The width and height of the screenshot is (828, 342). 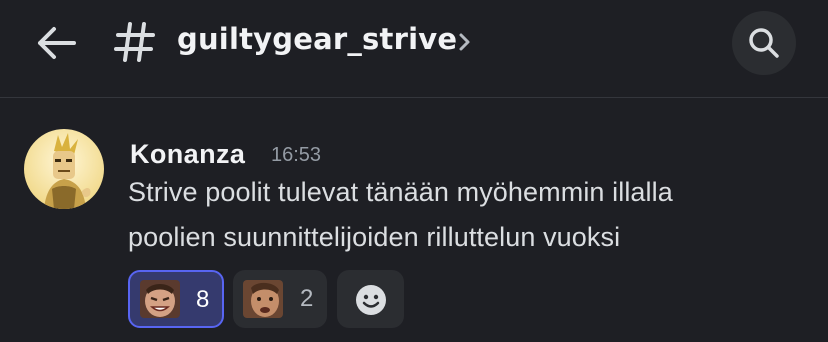 I want to click on message-author: Konanza, so click(x=187, y=154).